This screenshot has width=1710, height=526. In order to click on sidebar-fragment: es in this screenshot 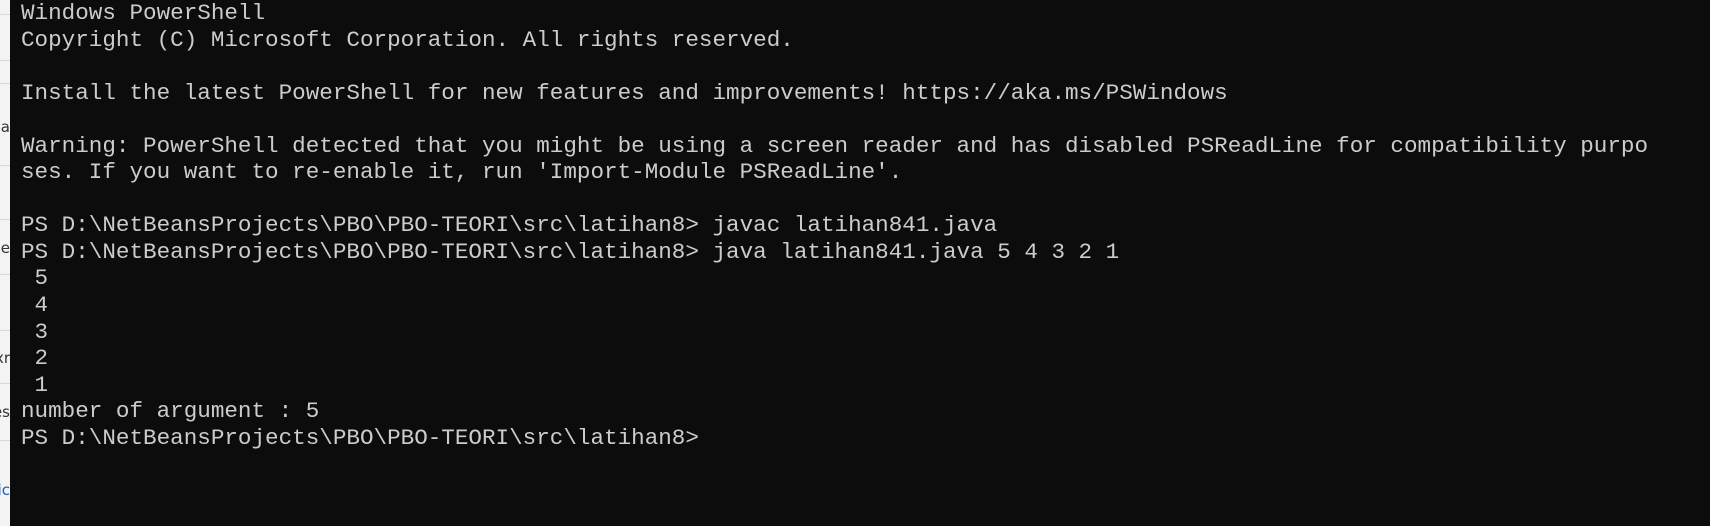, I will do `click(5, 412)`.